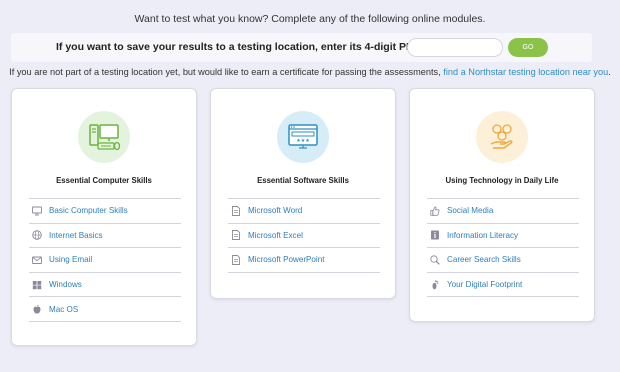 The height and width of the screenshot is (372, 620). I want to click on hand-social-icon, so click(502, 137).